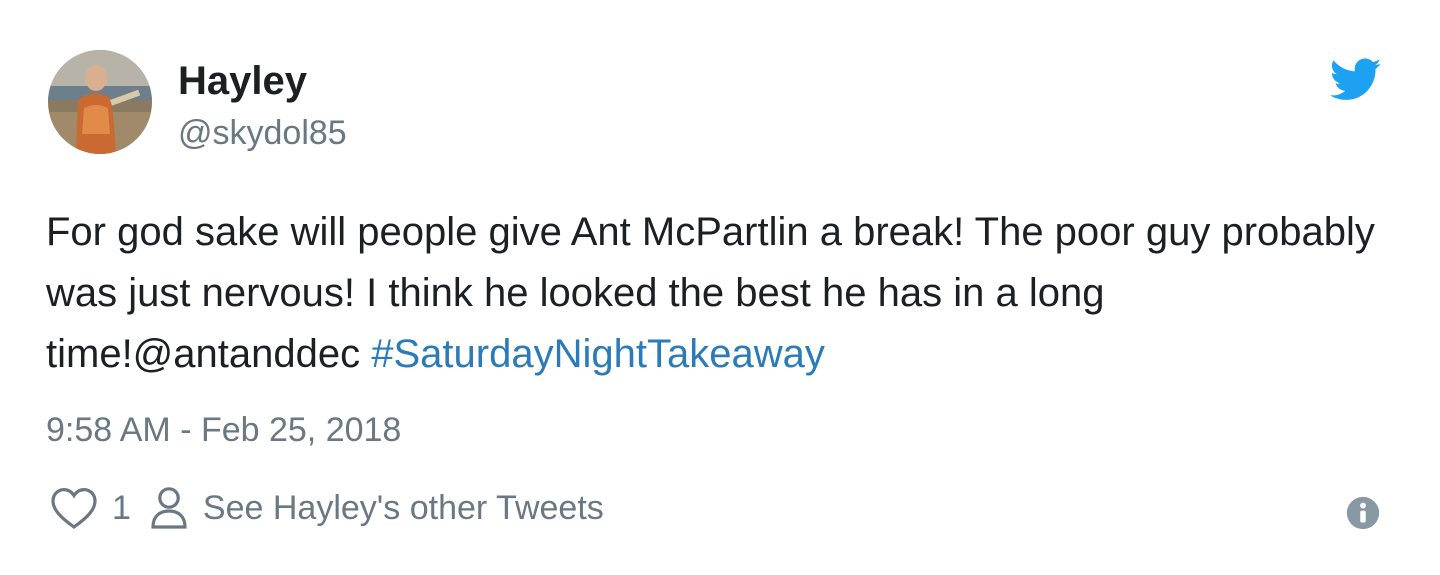 This screenshot has height=575, width=1440. What do you see at coordinates (403, 508) in the screenshot?
I see `see-other-tweets-link: See Hayley's other Tweets` at bounding box center [403, 508].